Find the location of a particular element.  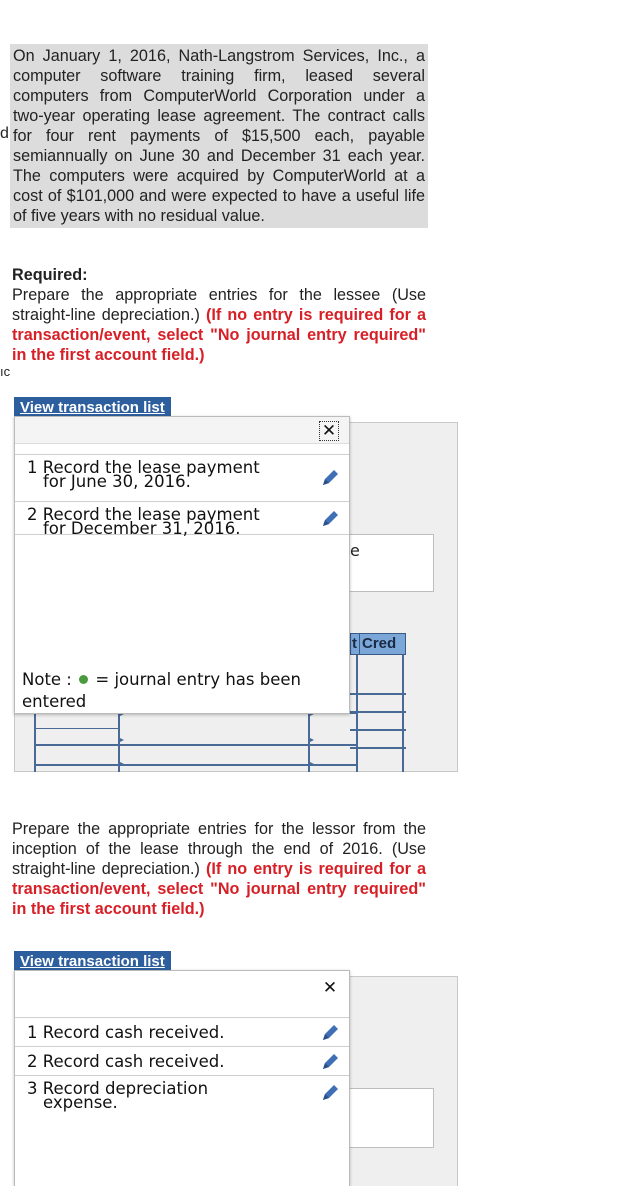

entry-status-note: Note : = journal entry has been entered is located at coordinates (182, 691).